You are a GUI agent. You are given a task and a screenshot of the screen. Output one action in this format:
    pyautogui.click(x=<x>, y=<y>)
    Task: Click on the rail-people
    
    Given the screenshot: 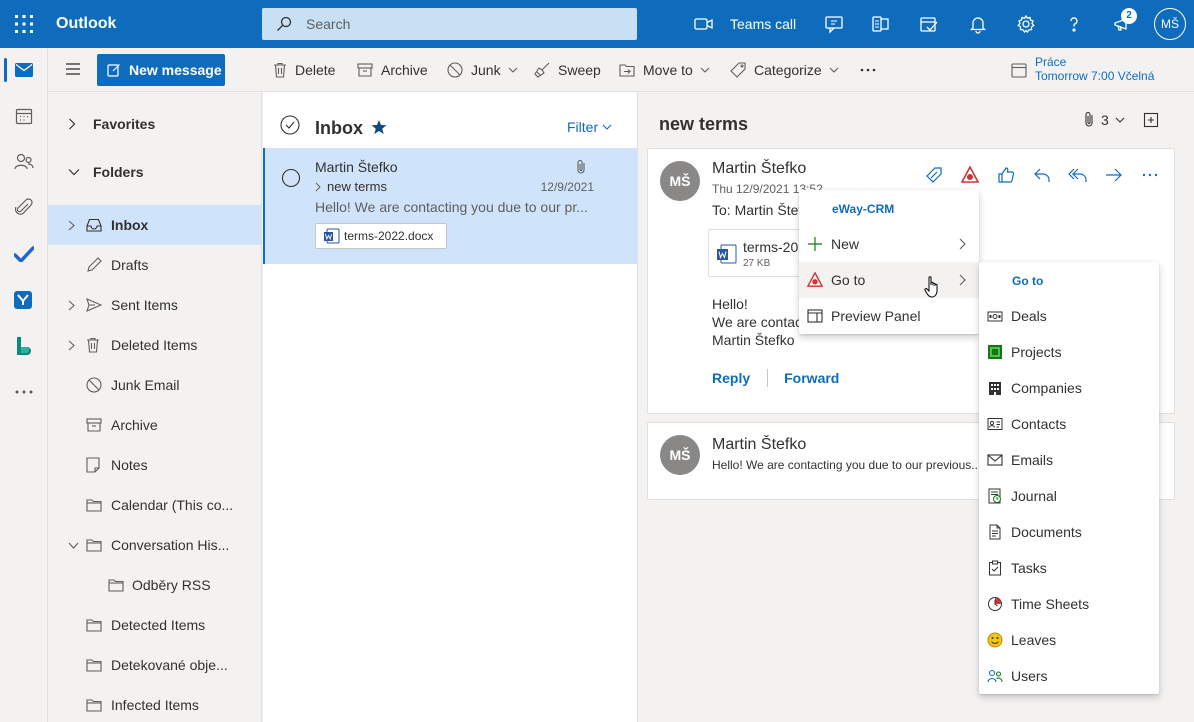 What is the action you would take?
    pyautogui.click(x=24, y=162)
    